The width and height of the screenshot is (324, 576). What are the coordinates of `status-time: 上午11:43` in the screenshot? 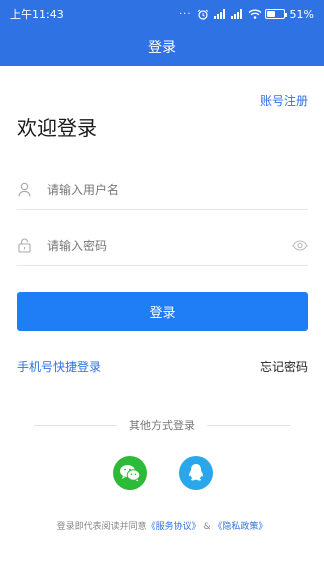 It's located at (37, 14).